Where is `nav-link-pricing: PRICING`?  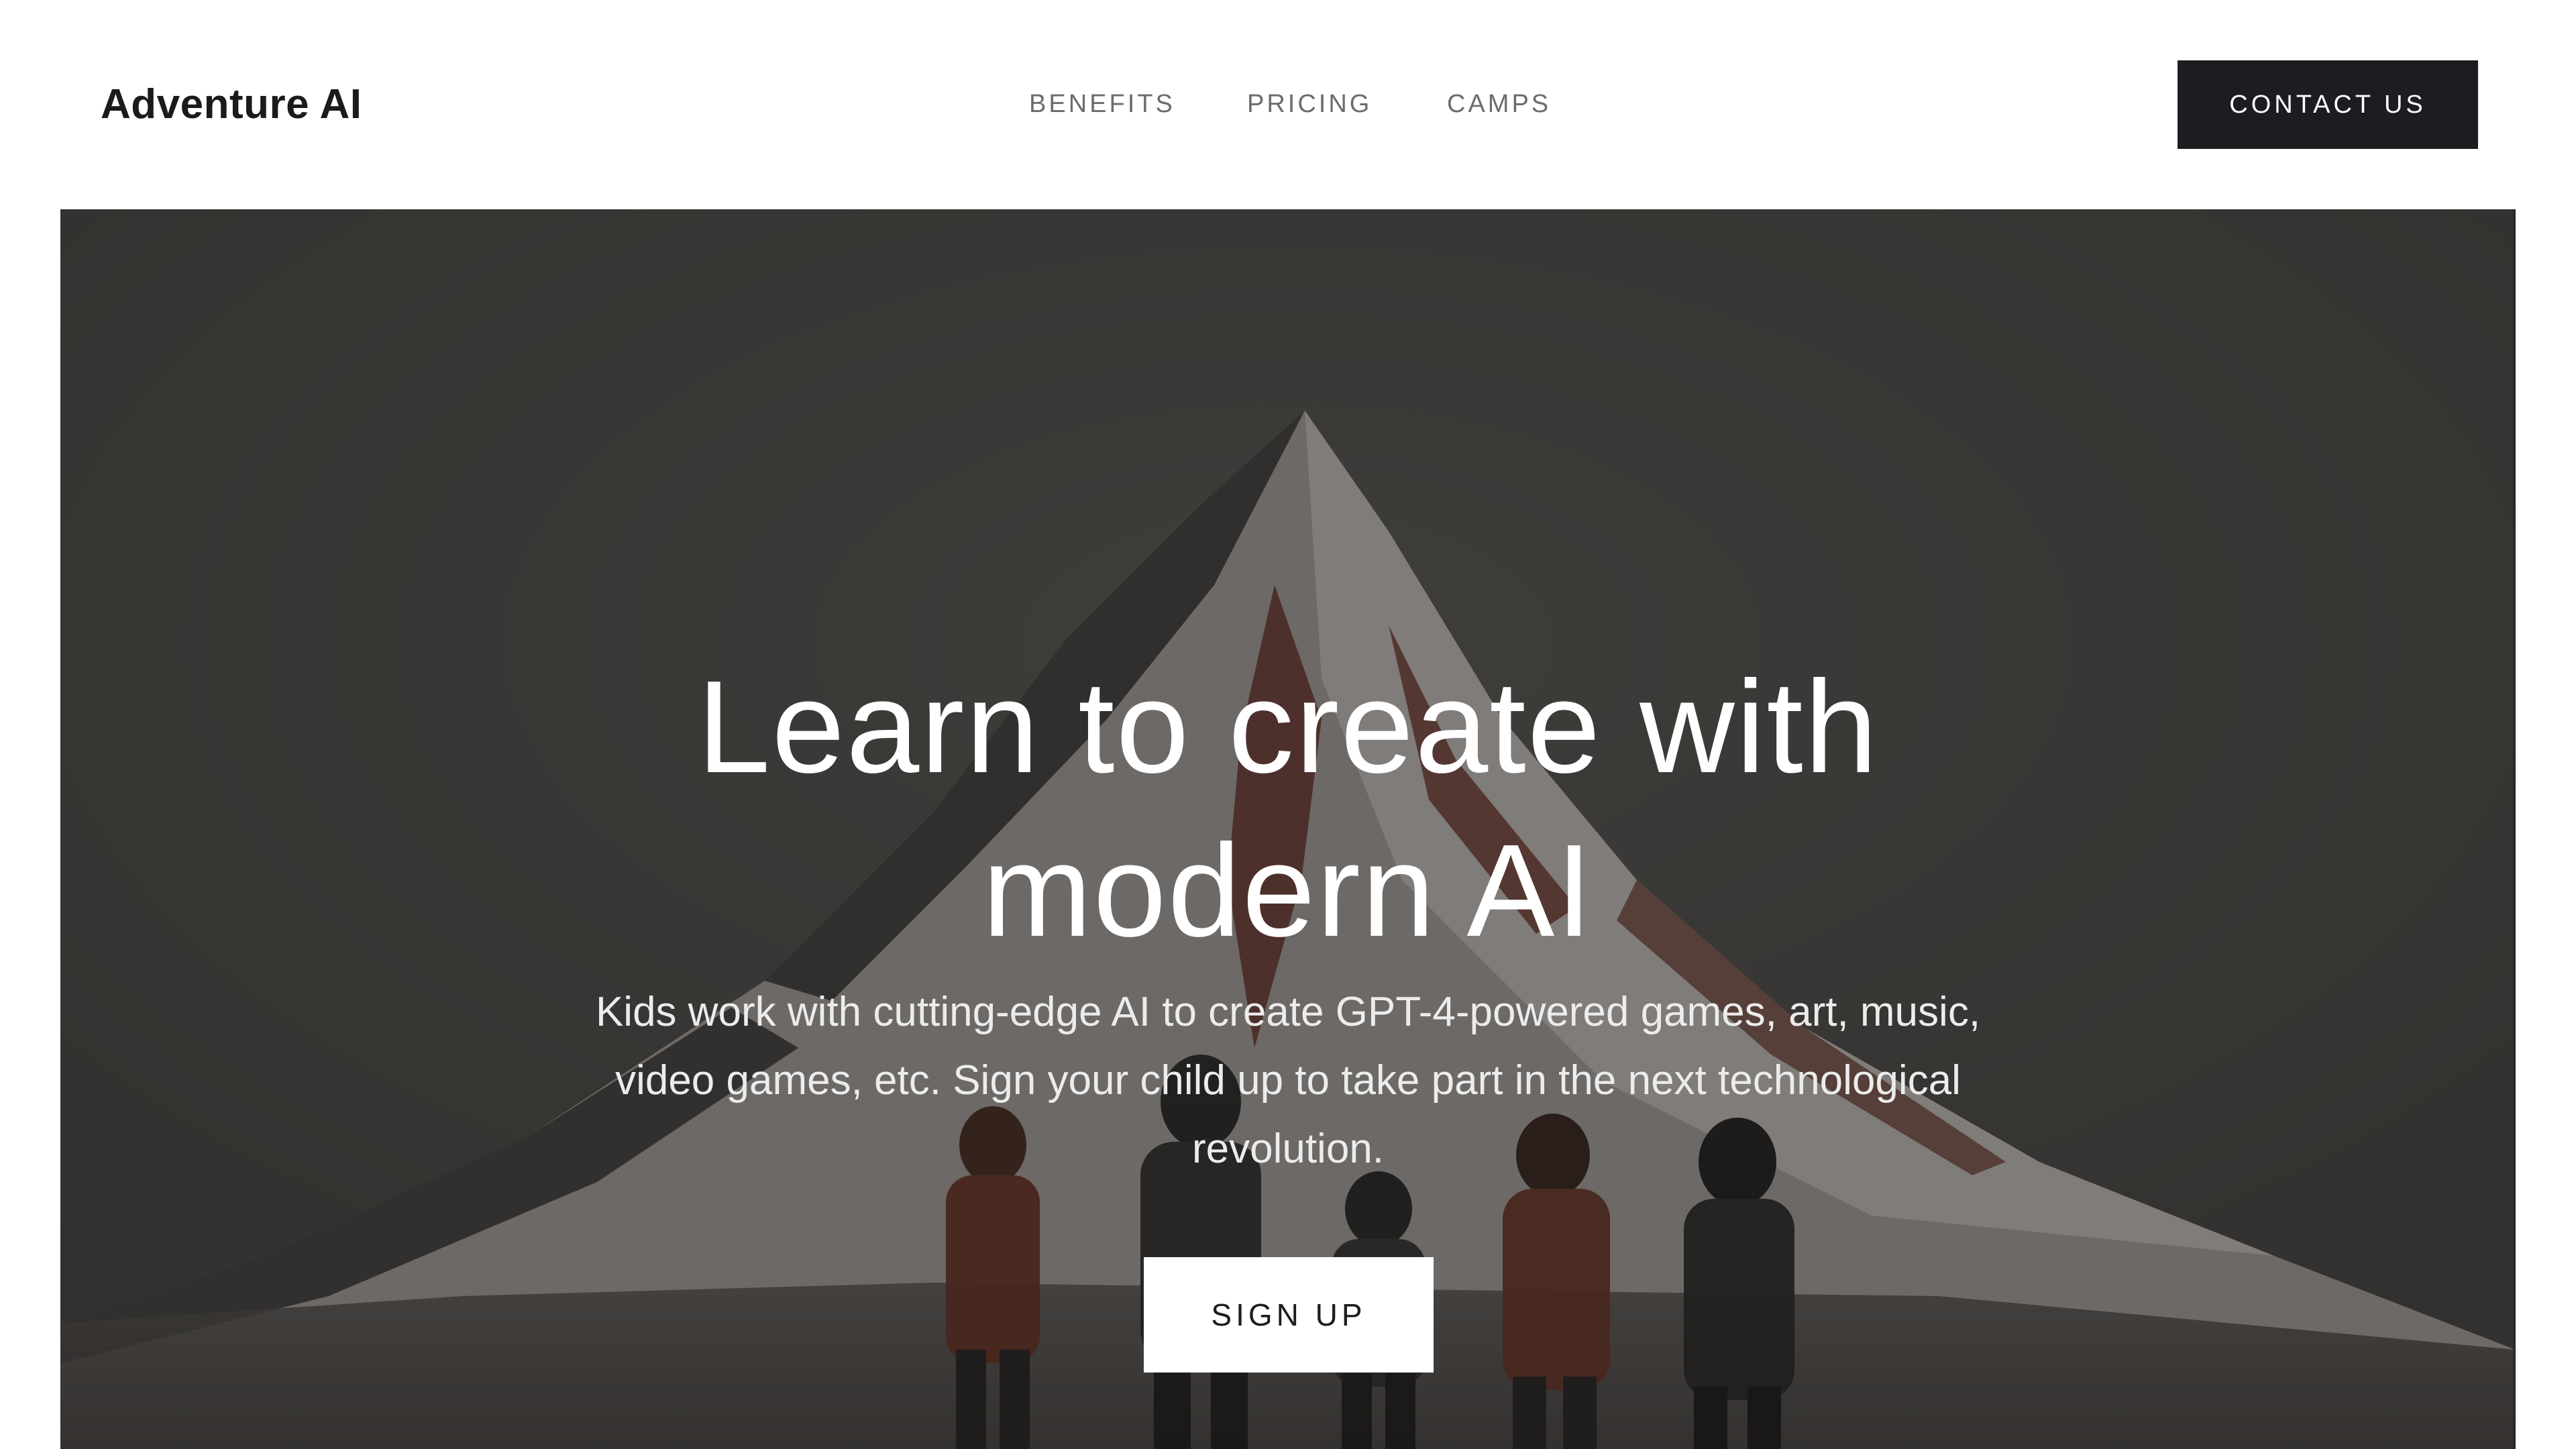 nav-link-pricing: PRICING is located at coordinates (1309, 104).